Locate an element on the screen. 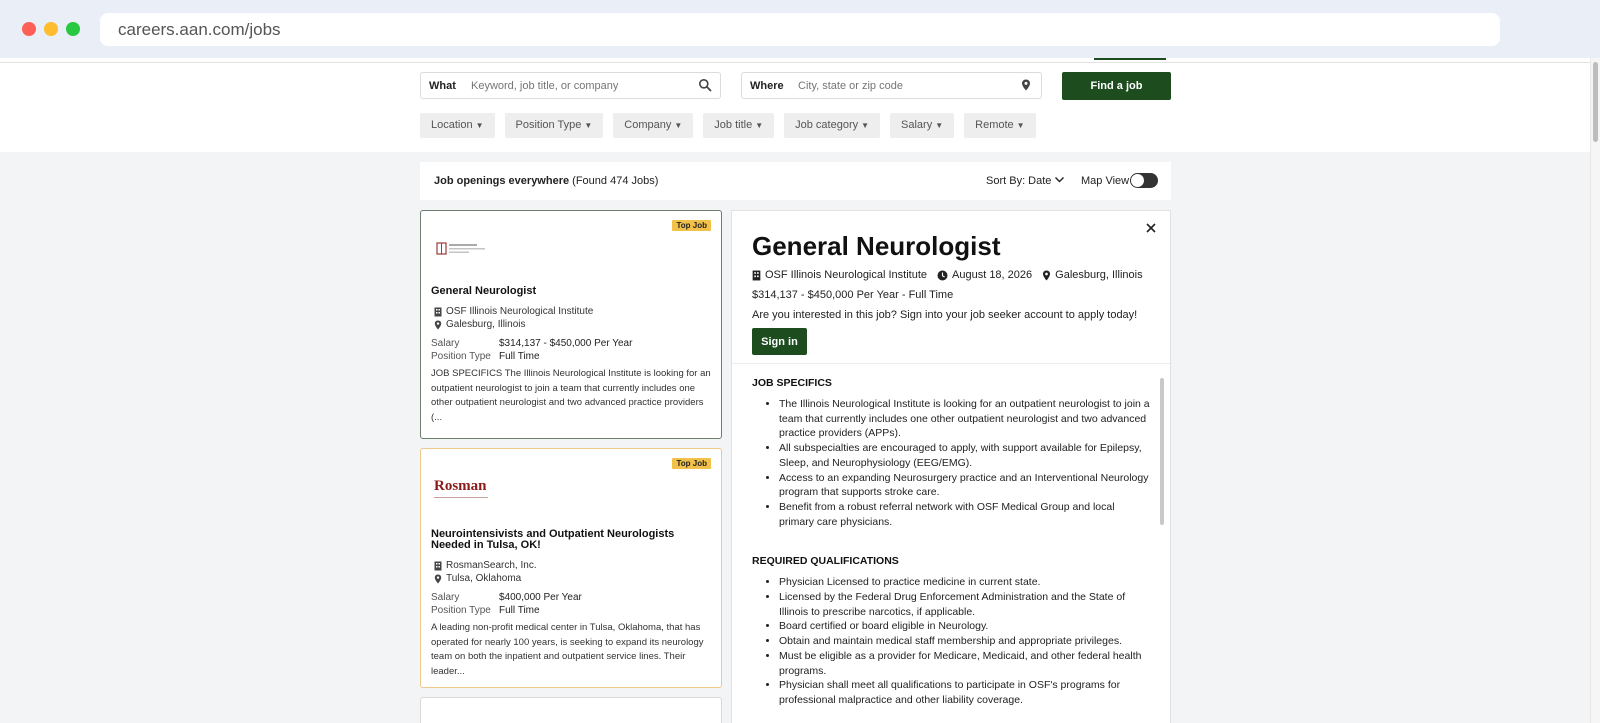 Image resolution: width=1600 pixels, height=723 pixels. salary-row: Salary $400,000 Per Year is located at coordinates (506, 597).